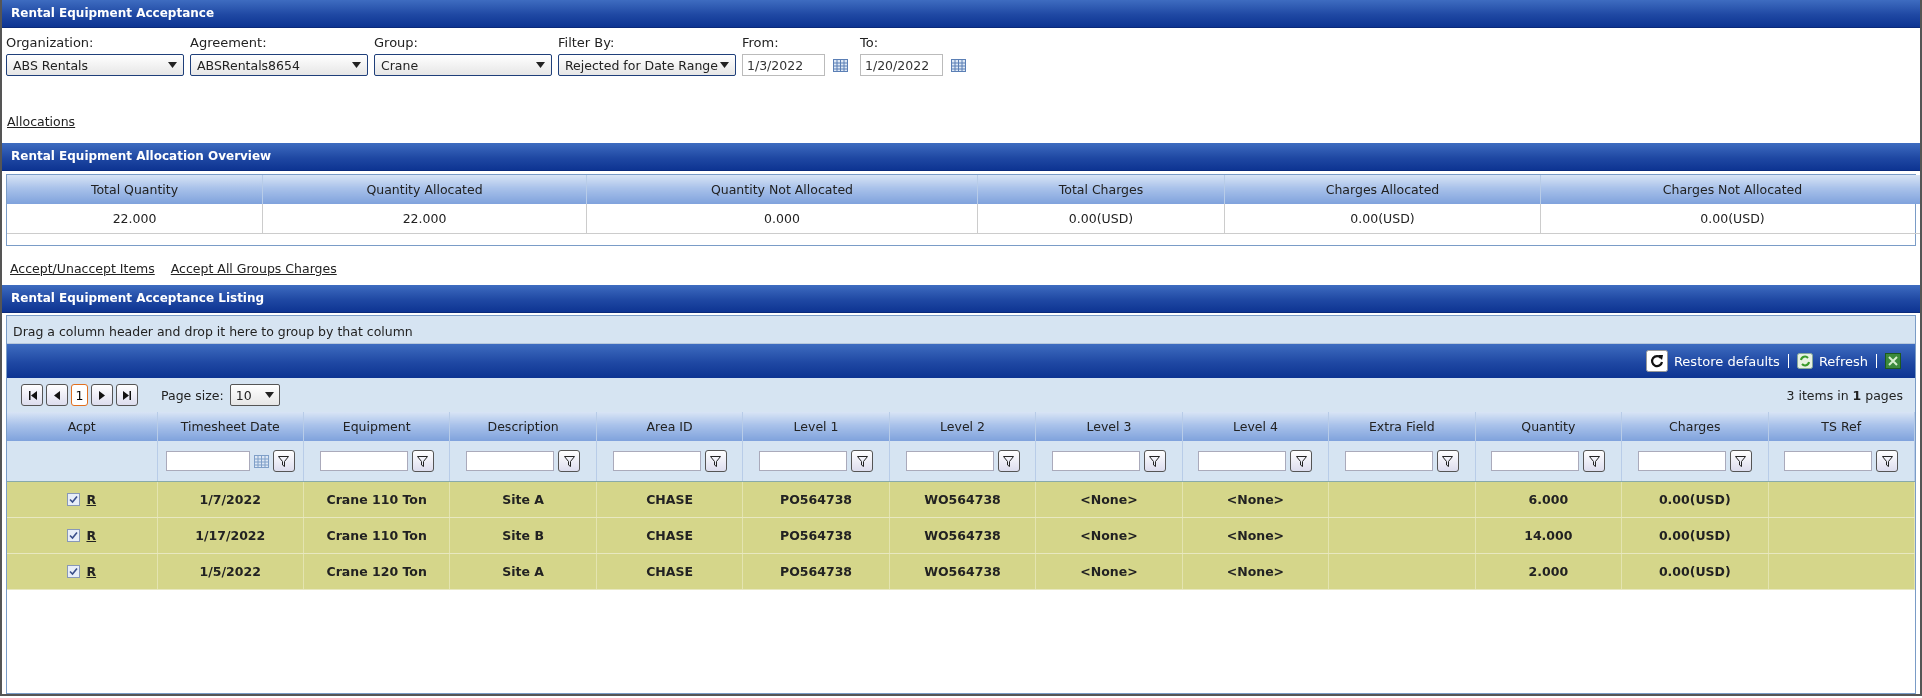  I want to click on section-title: Rental Equipment Allocation Overview, so click(961, 157).